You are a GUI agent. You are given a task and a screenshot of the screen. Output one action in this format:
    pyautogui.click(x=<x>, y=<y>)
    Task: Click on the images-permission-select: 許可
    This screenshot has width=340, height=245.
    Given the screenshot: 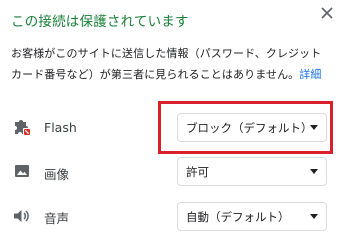 What is the action you would take?
    pyautogui.click(x=252, y=171)
    